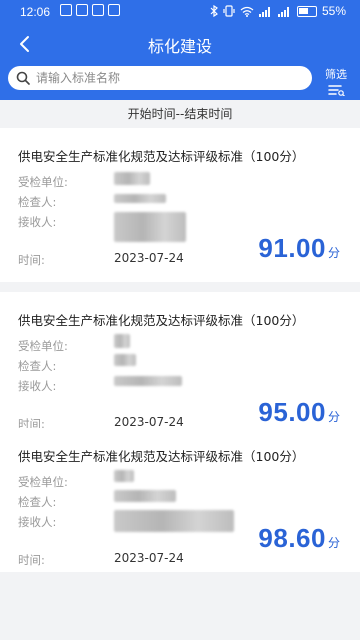  Describe the element at coordinates (229, 11) in the screenshot. I see `vibrate-icon` at that location.